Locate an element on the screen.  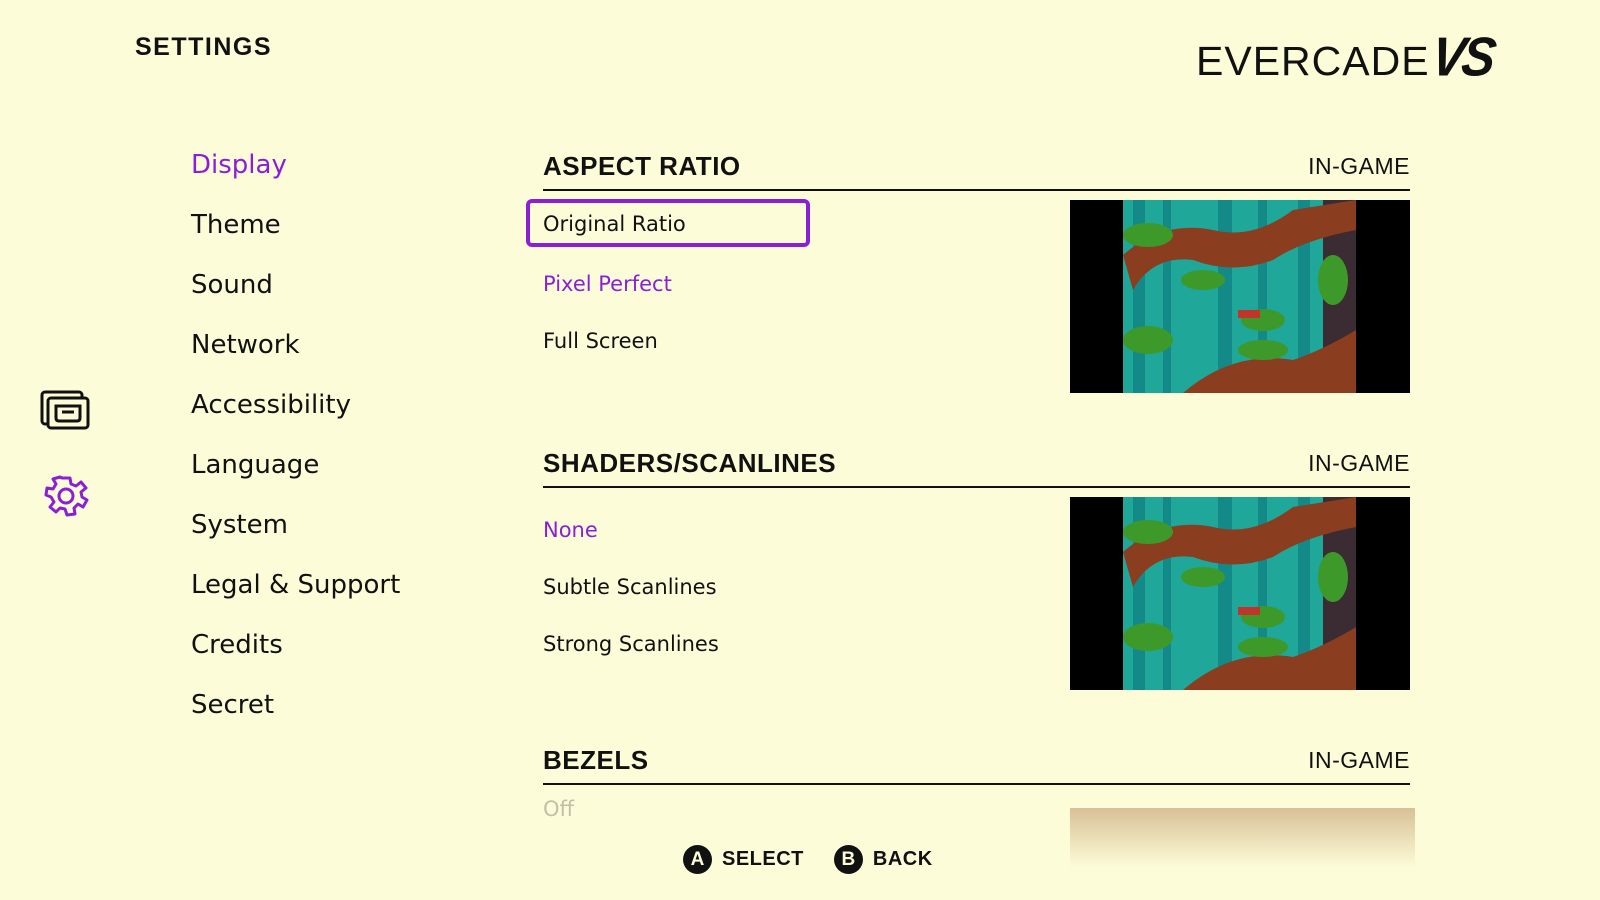
section-header: ASPECT RATIO IN-GAME is located at coordinates (976, 167).